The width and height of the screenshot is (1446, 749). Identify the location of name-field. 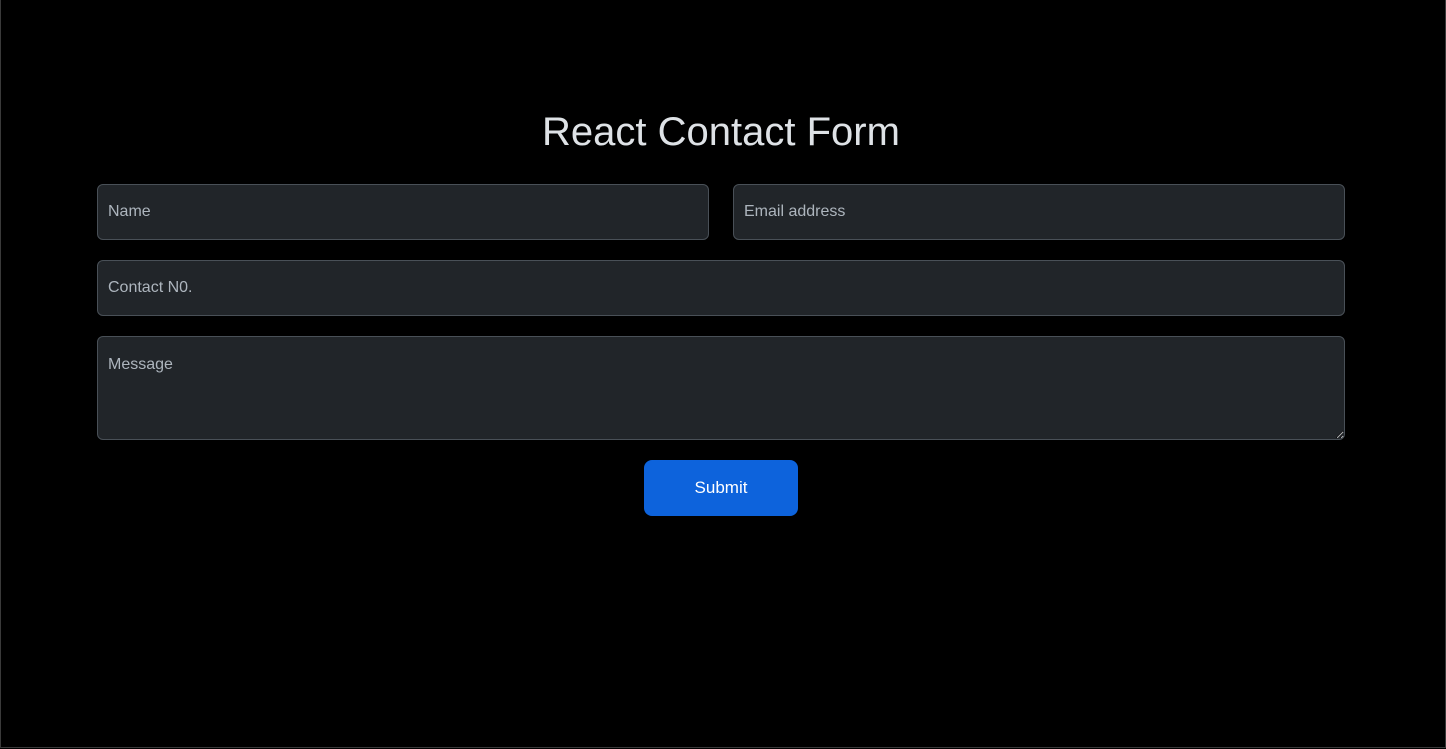
(403, 212).